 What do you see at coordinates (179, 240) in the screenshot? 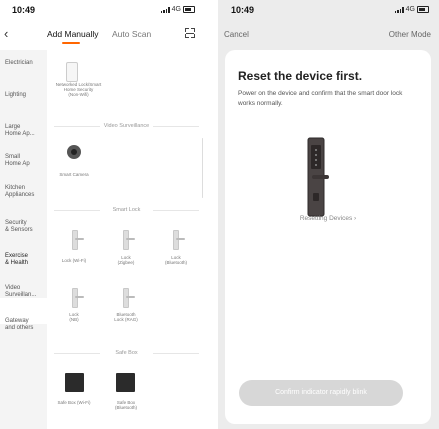
I see `lock-bluetooth-icon` at bounding box center [179, 240].